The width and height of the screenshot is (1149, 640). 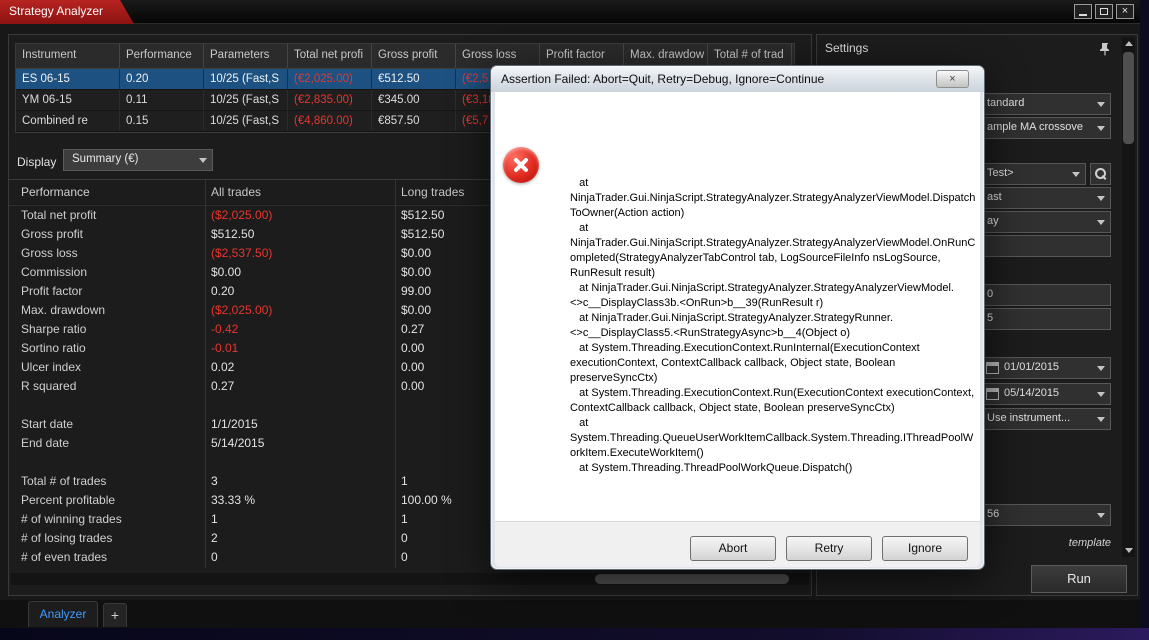 I want to click on settings-combo-2-value: ample MA crossove, so click(x=1035, y=127).